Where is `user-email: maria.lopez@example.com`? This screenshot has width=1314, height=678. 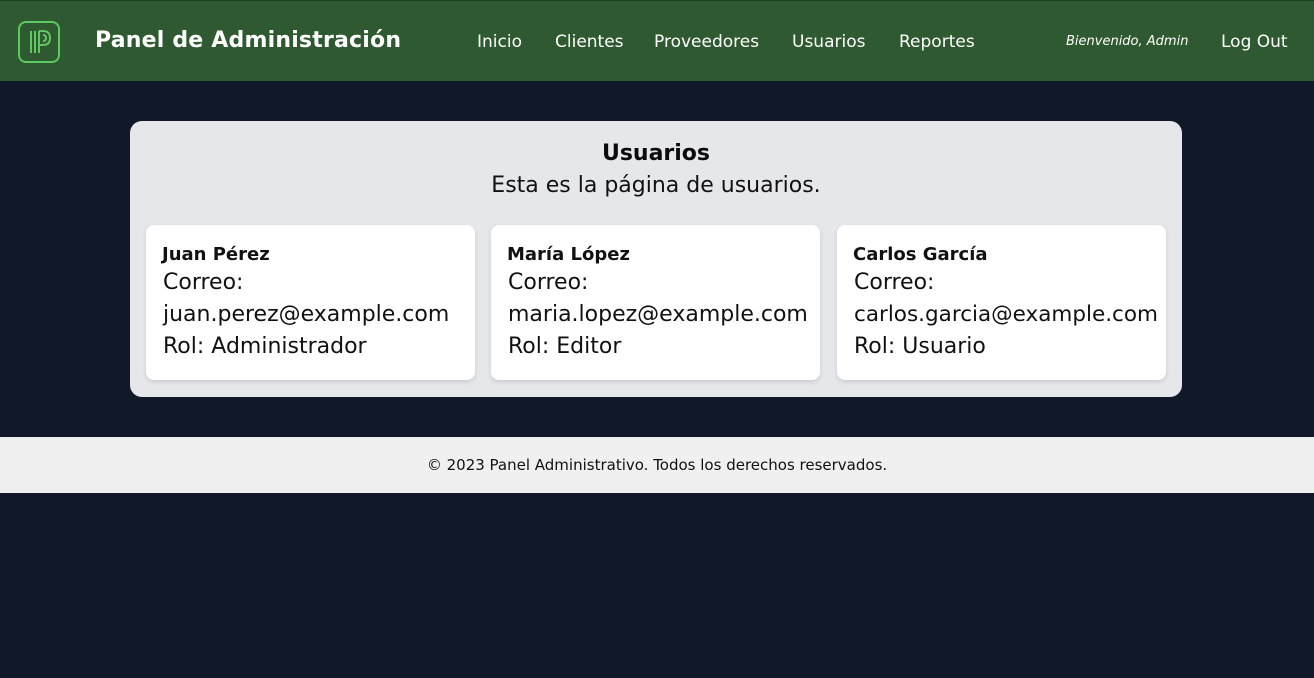
user-email: maria.lopez@example.com is located at coordinates (658, 314).